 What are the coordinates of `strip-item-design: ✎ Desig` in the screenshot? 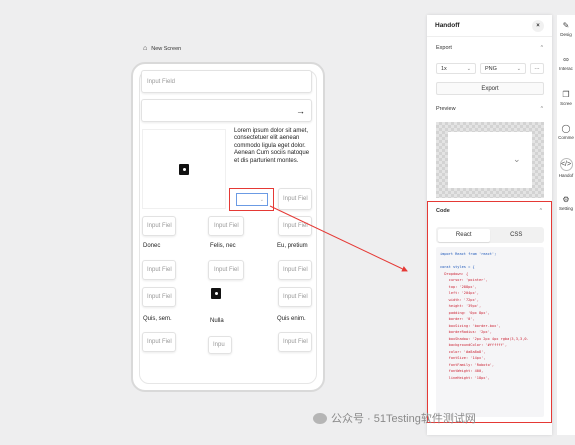 It's located at (566, 29).